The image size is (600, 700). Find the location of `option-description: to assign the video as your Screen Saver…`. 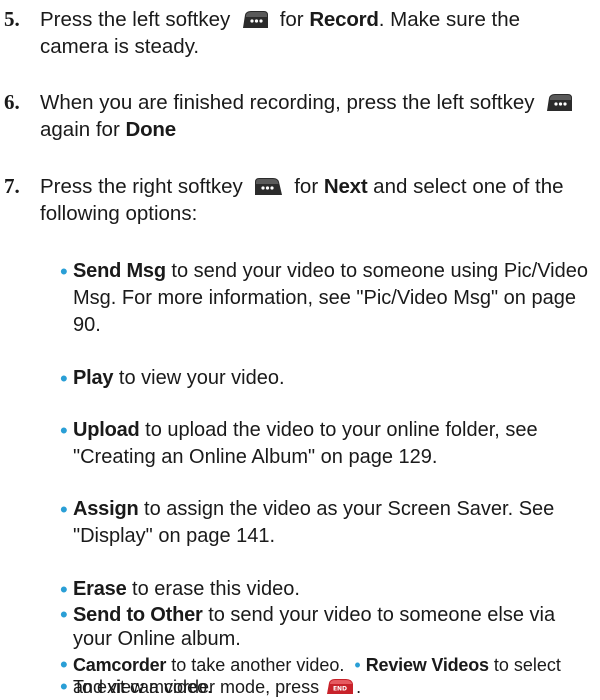

option-description: to assign the video as your Screen Saver… is located at coordinates (314, 522).